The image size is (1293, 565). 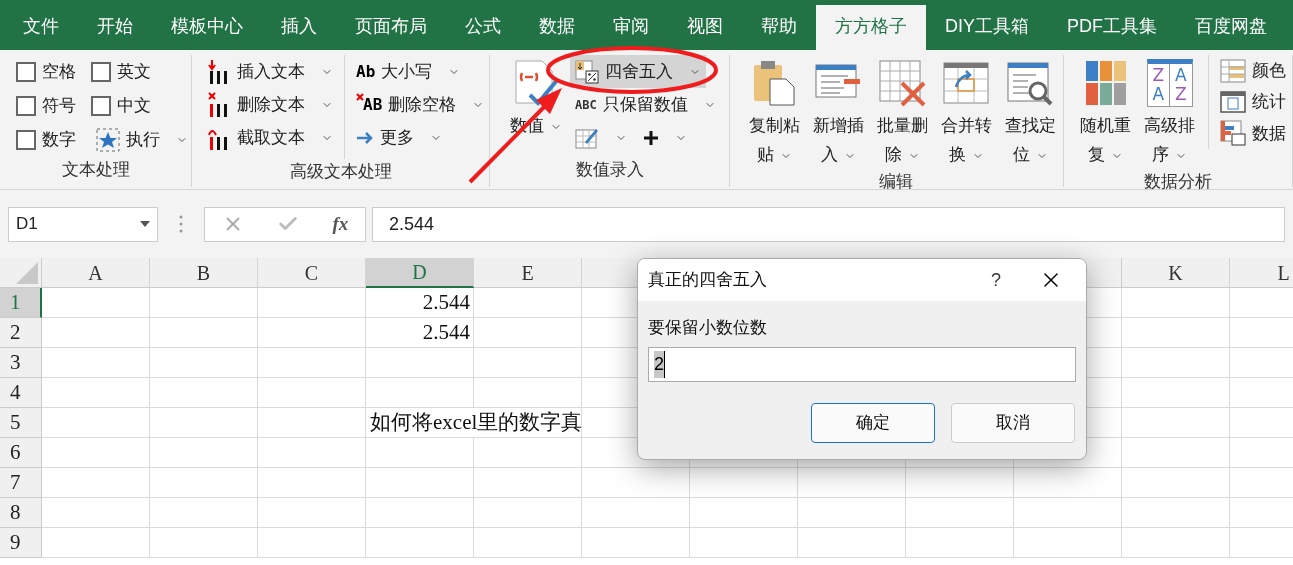 What do you see at coordinates (21, 423) in the screenshot?
I see `row-header: 5` at bounding box center [21, 423].